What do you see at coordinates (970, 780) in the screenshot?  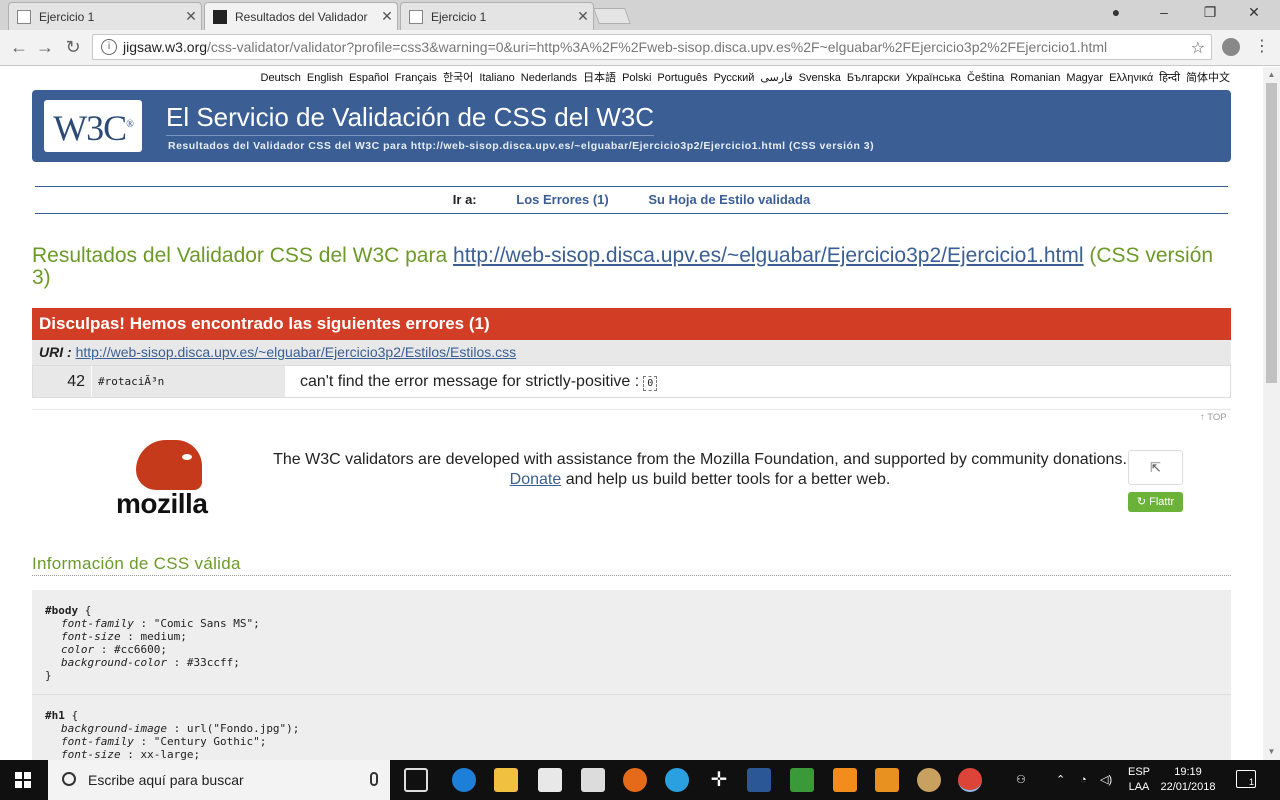 I see `chrome-icon` at bounding box center [970, 780].